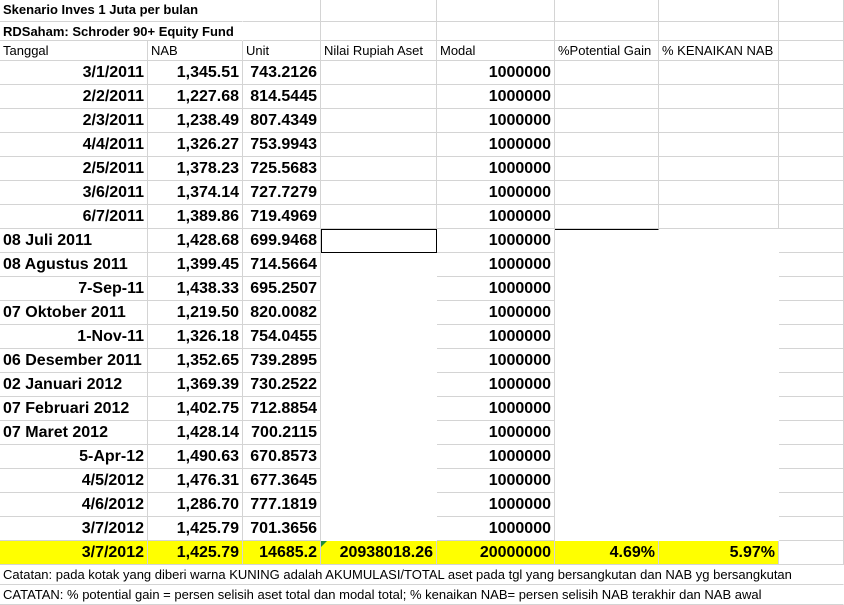 Image resolution: width=844 pixels, height=605 pixels. Describe the element at coordinates (195, 385) in the screenshot. I see `cell-nab: 1,369.39` at that location.